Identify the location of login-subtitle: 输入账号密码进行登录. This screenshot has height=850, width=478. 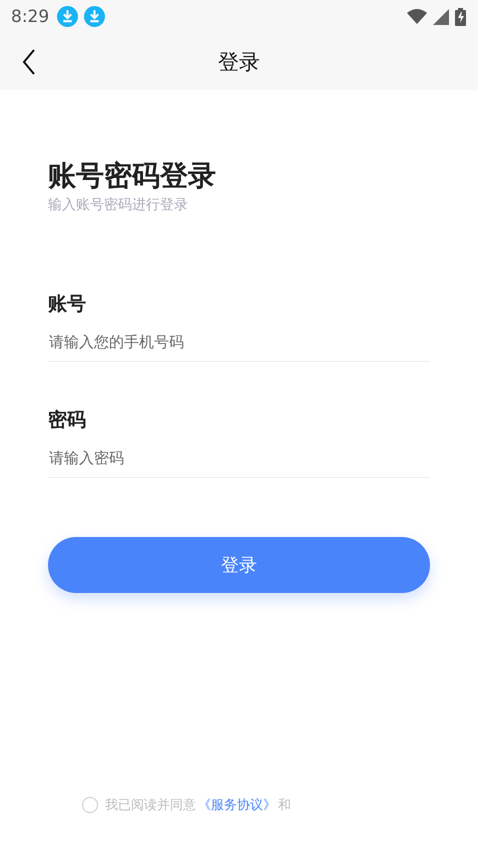
(118, 205).